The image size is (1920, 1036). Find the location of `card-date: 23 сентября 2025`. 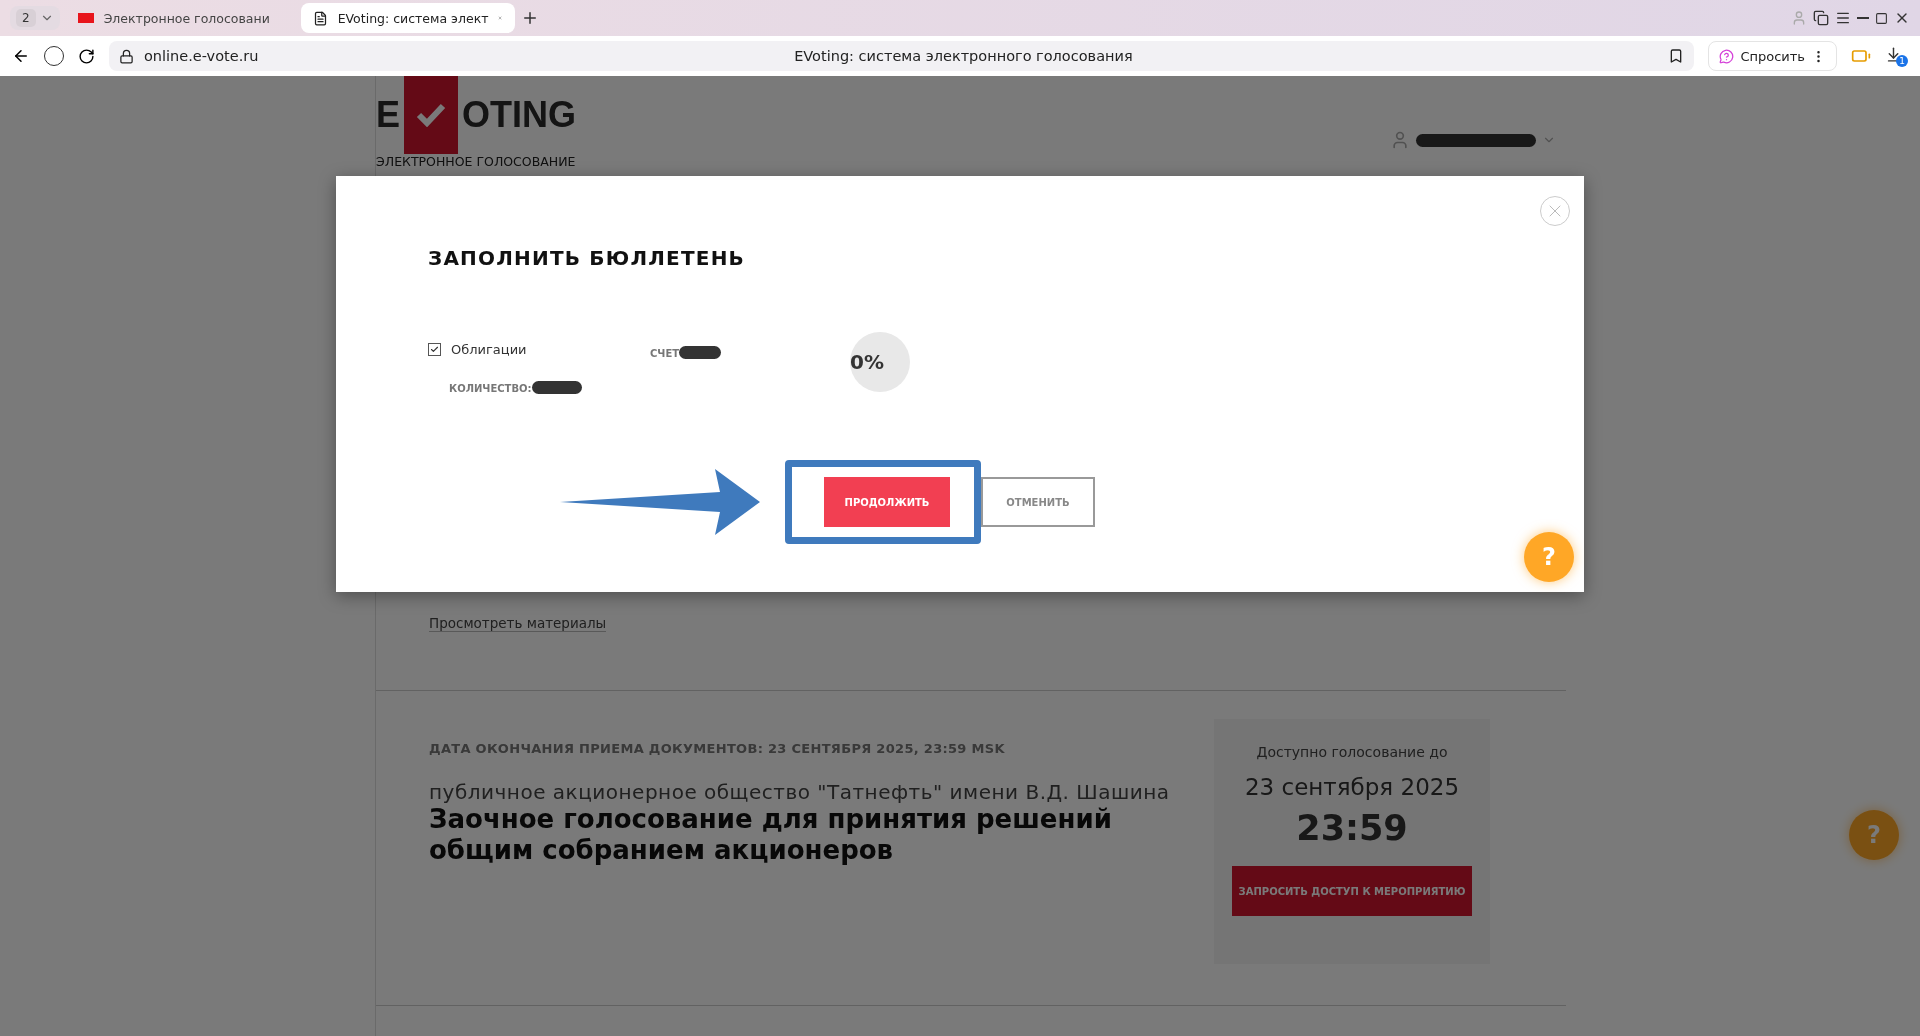

card-date: 23 сентября 2025 is located at coordinates (1352, 787).